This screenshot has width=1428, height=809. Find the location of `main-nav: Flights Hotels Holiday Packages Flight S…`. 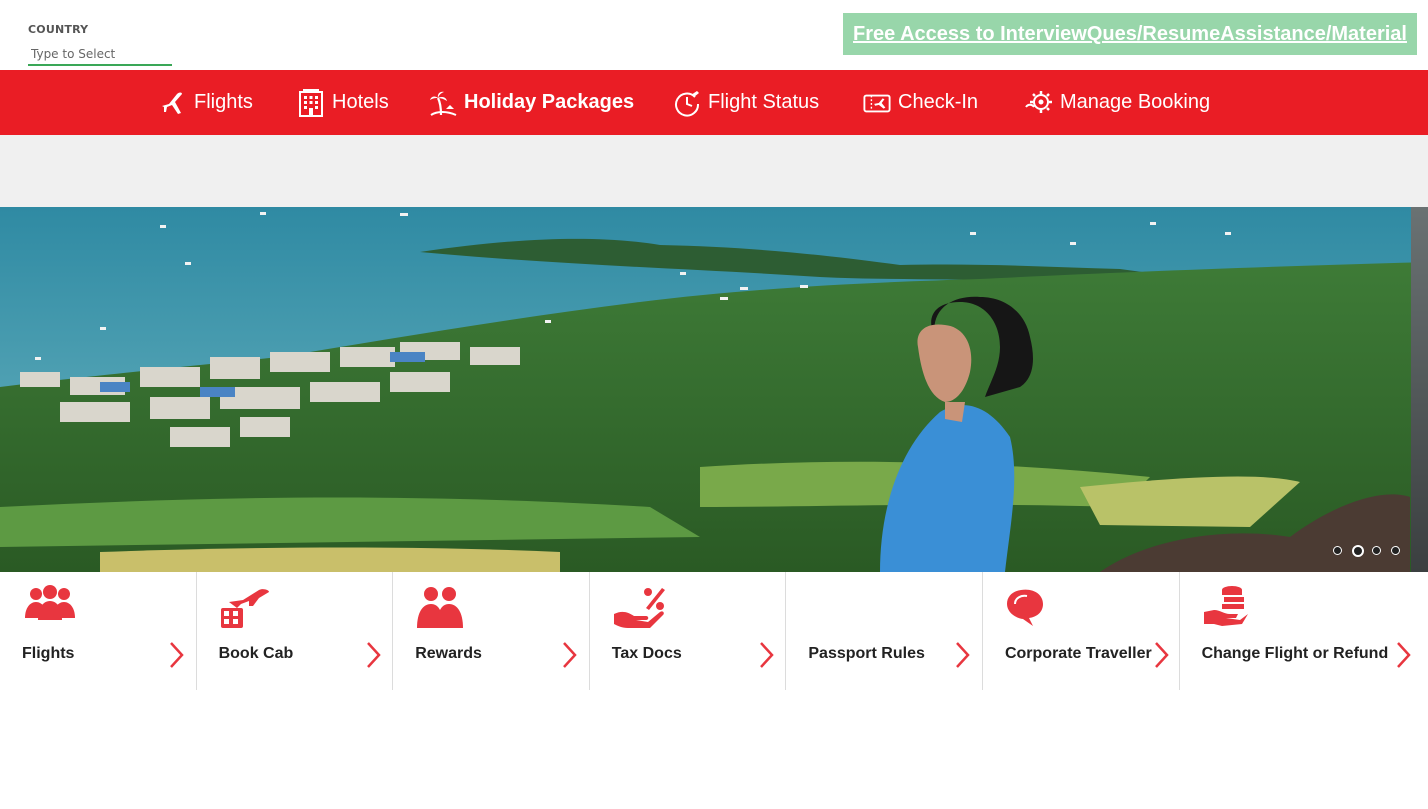

main-nav: Flights Hotels Holiday Packages Flight S… is located at coordinates (714, 102).